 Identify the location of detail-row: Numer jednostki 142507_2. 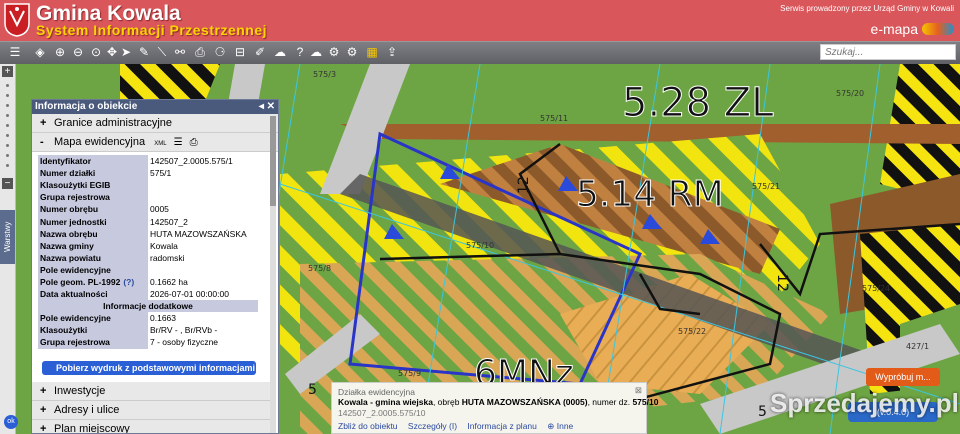
(148, 221).